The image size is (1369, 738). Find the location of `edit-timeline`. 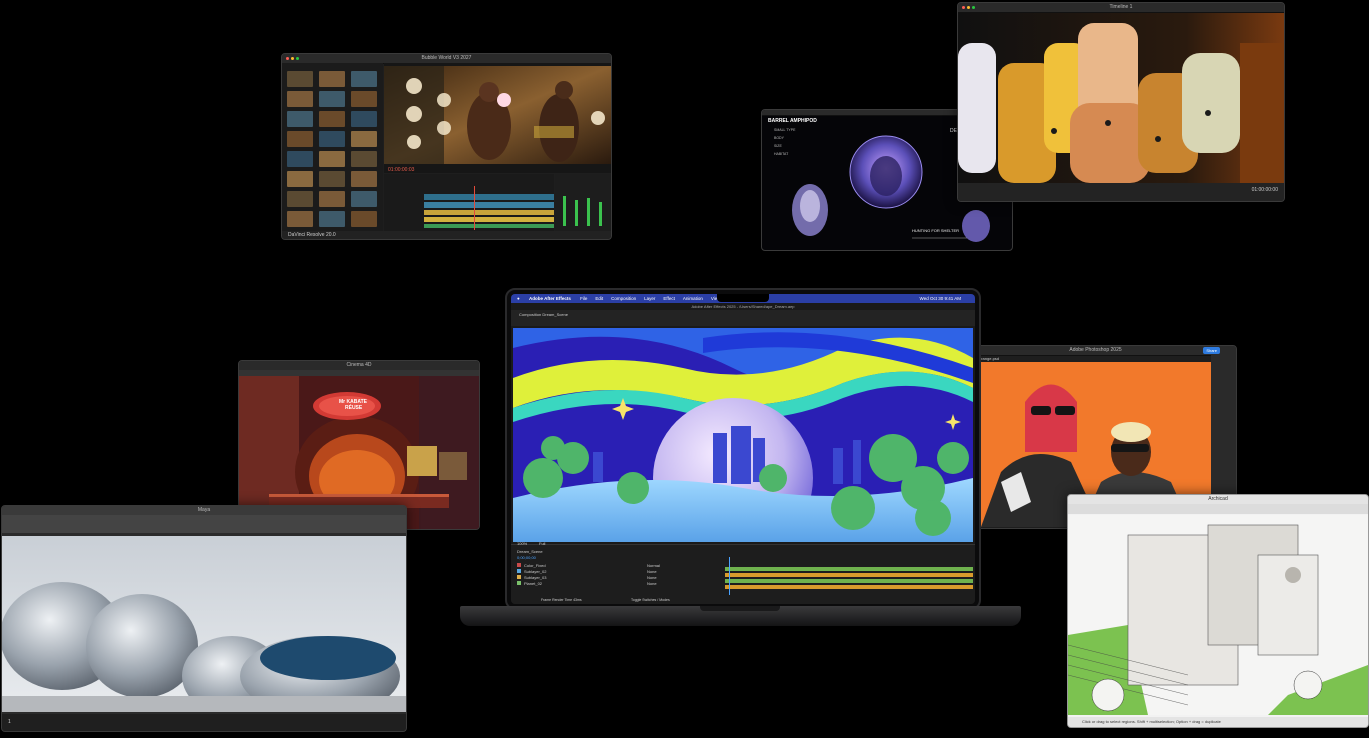

edit-timeline is located at coordinates (469, 202).